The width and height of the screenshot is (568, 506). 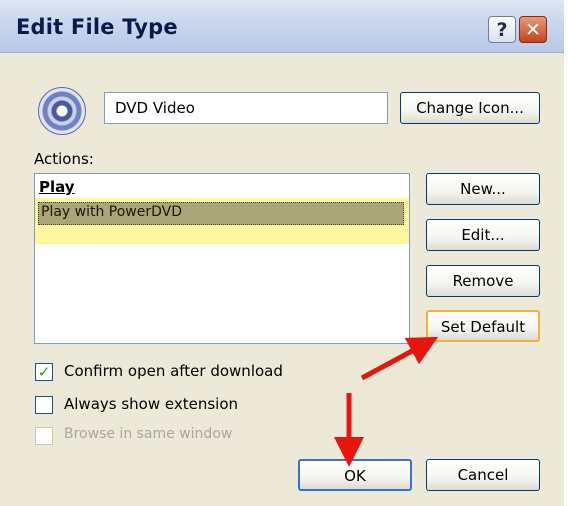 What do you see at coordinates (386, 401) in the screenshot?
I see `annotation-arrows` at bounding box center [386, 401].